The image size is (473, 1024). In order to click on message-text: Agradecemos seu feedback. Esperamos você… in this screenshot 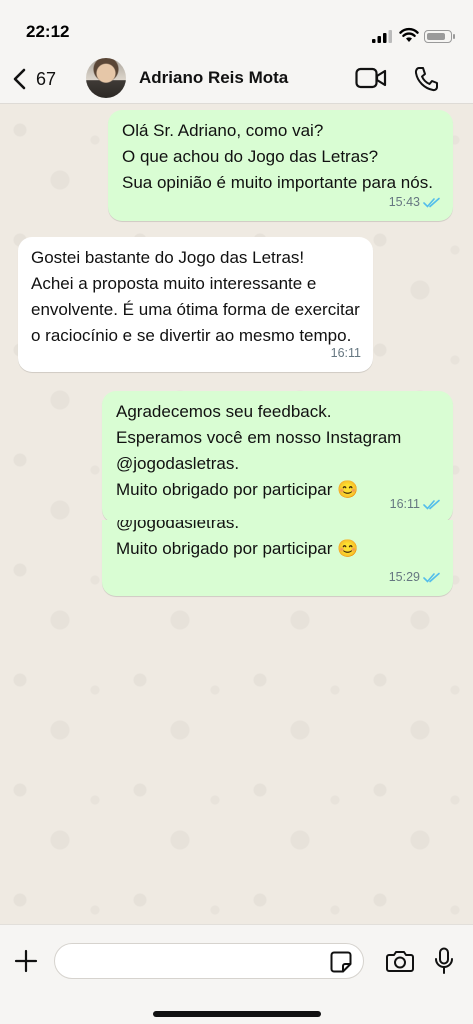, I will do `click(259, 450)`.